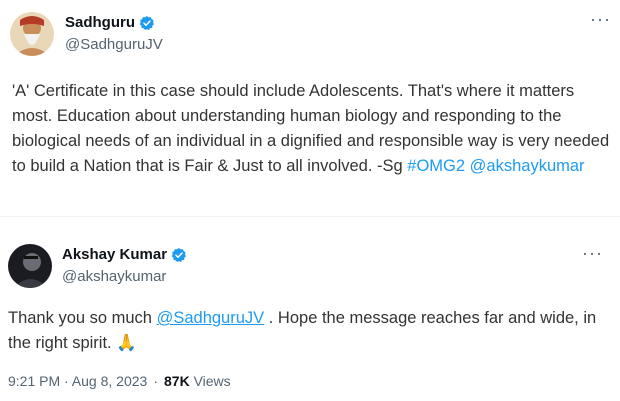  What do you see at coordinates (110, 22) in the screenshot?
I see `author-name-sadhguru: Sadhguru` at bounding box center [110, 22].